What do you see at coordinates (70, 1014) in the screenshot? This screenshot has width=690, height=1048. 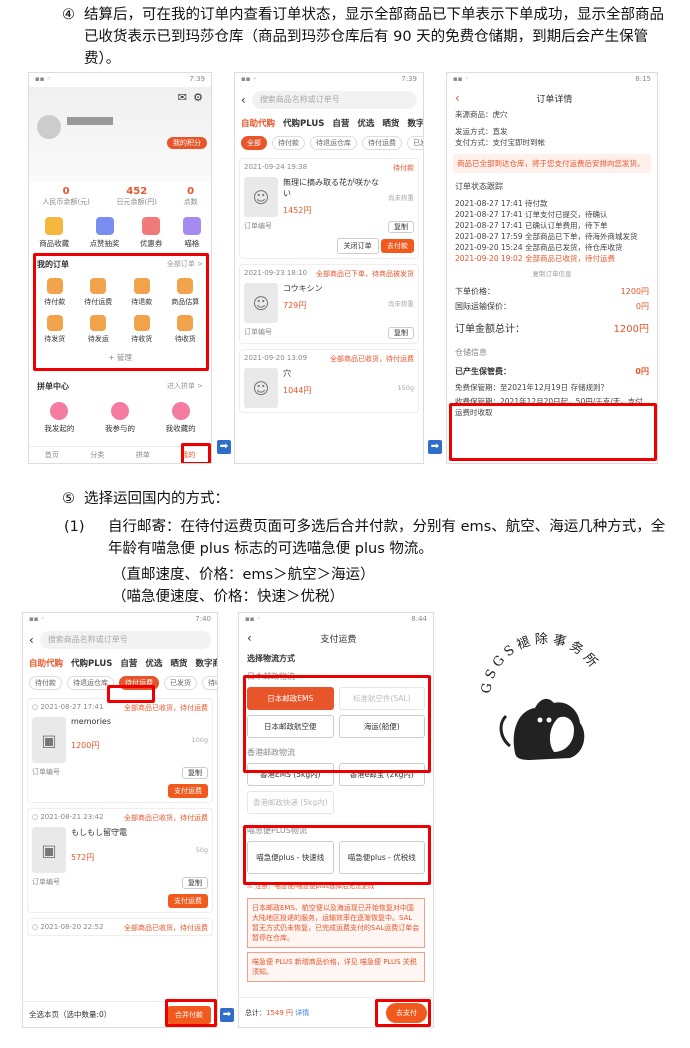 I see `select-all-checkbox: 全选本页（选中数量:0）` at bounding box center [70, 1014].